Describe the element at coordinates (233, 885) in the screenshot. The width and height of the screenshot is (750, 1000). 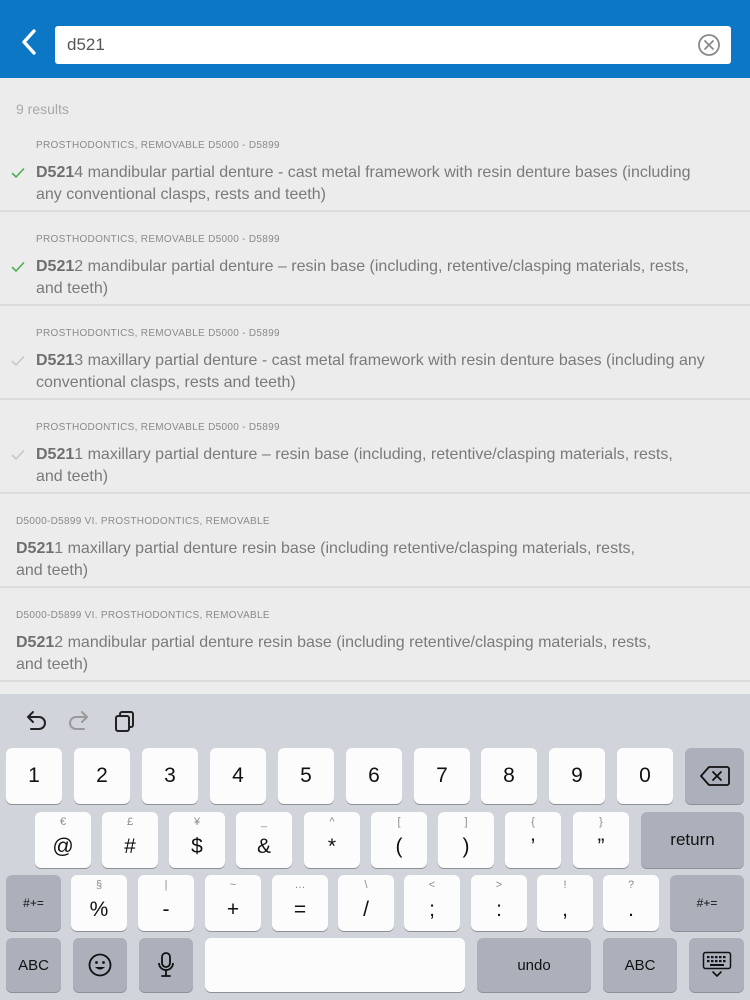
I see `key-alt-label: ~` at that location.